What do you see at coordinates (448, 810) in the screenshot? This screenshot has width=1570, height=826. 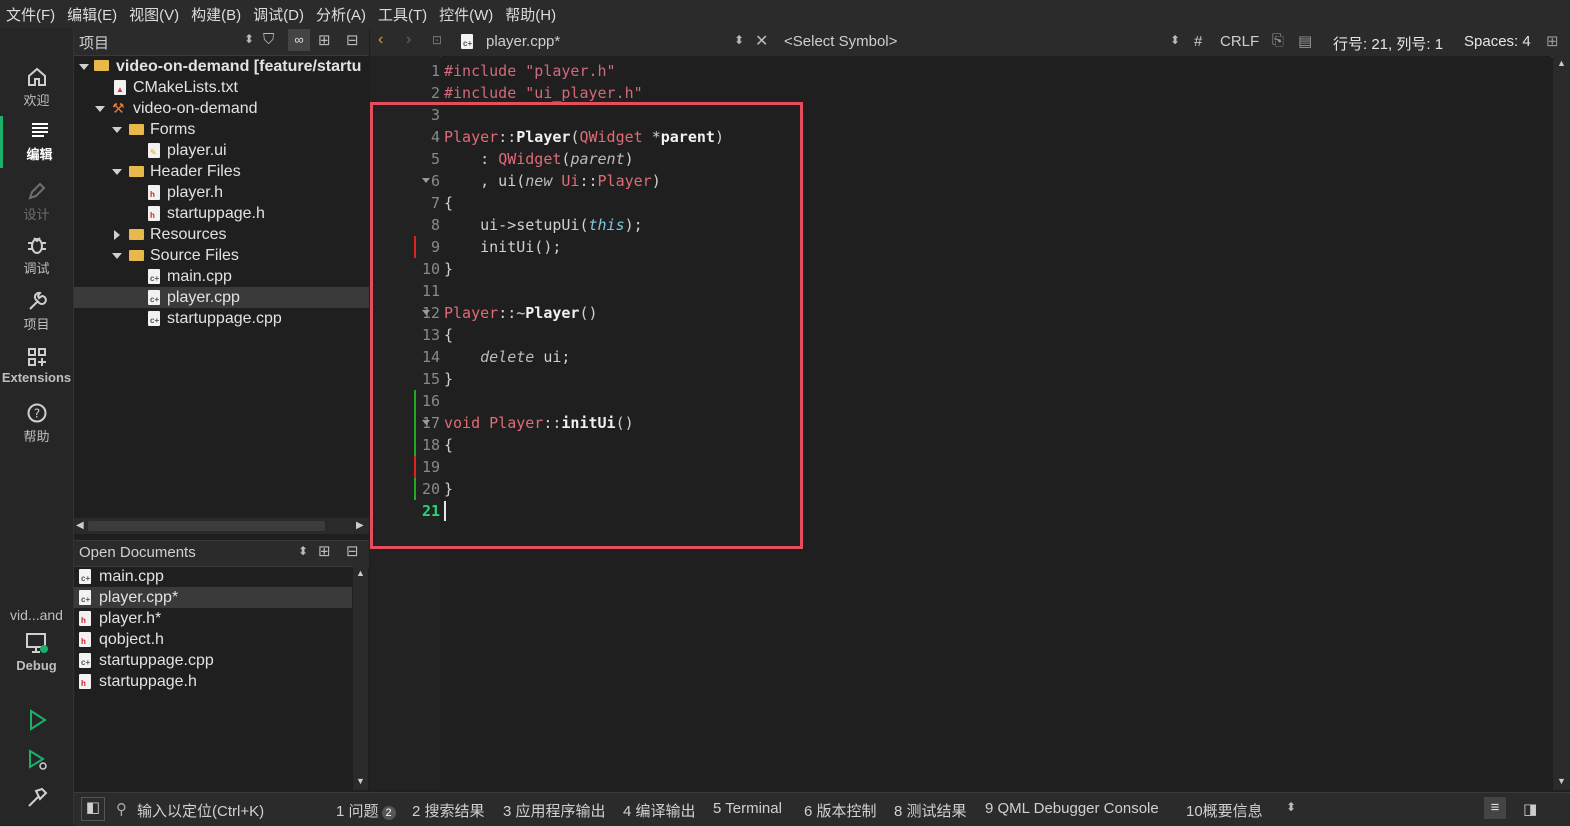 I see `pane-search-results: 2 搜索结果` at bounding box center [448, 810].